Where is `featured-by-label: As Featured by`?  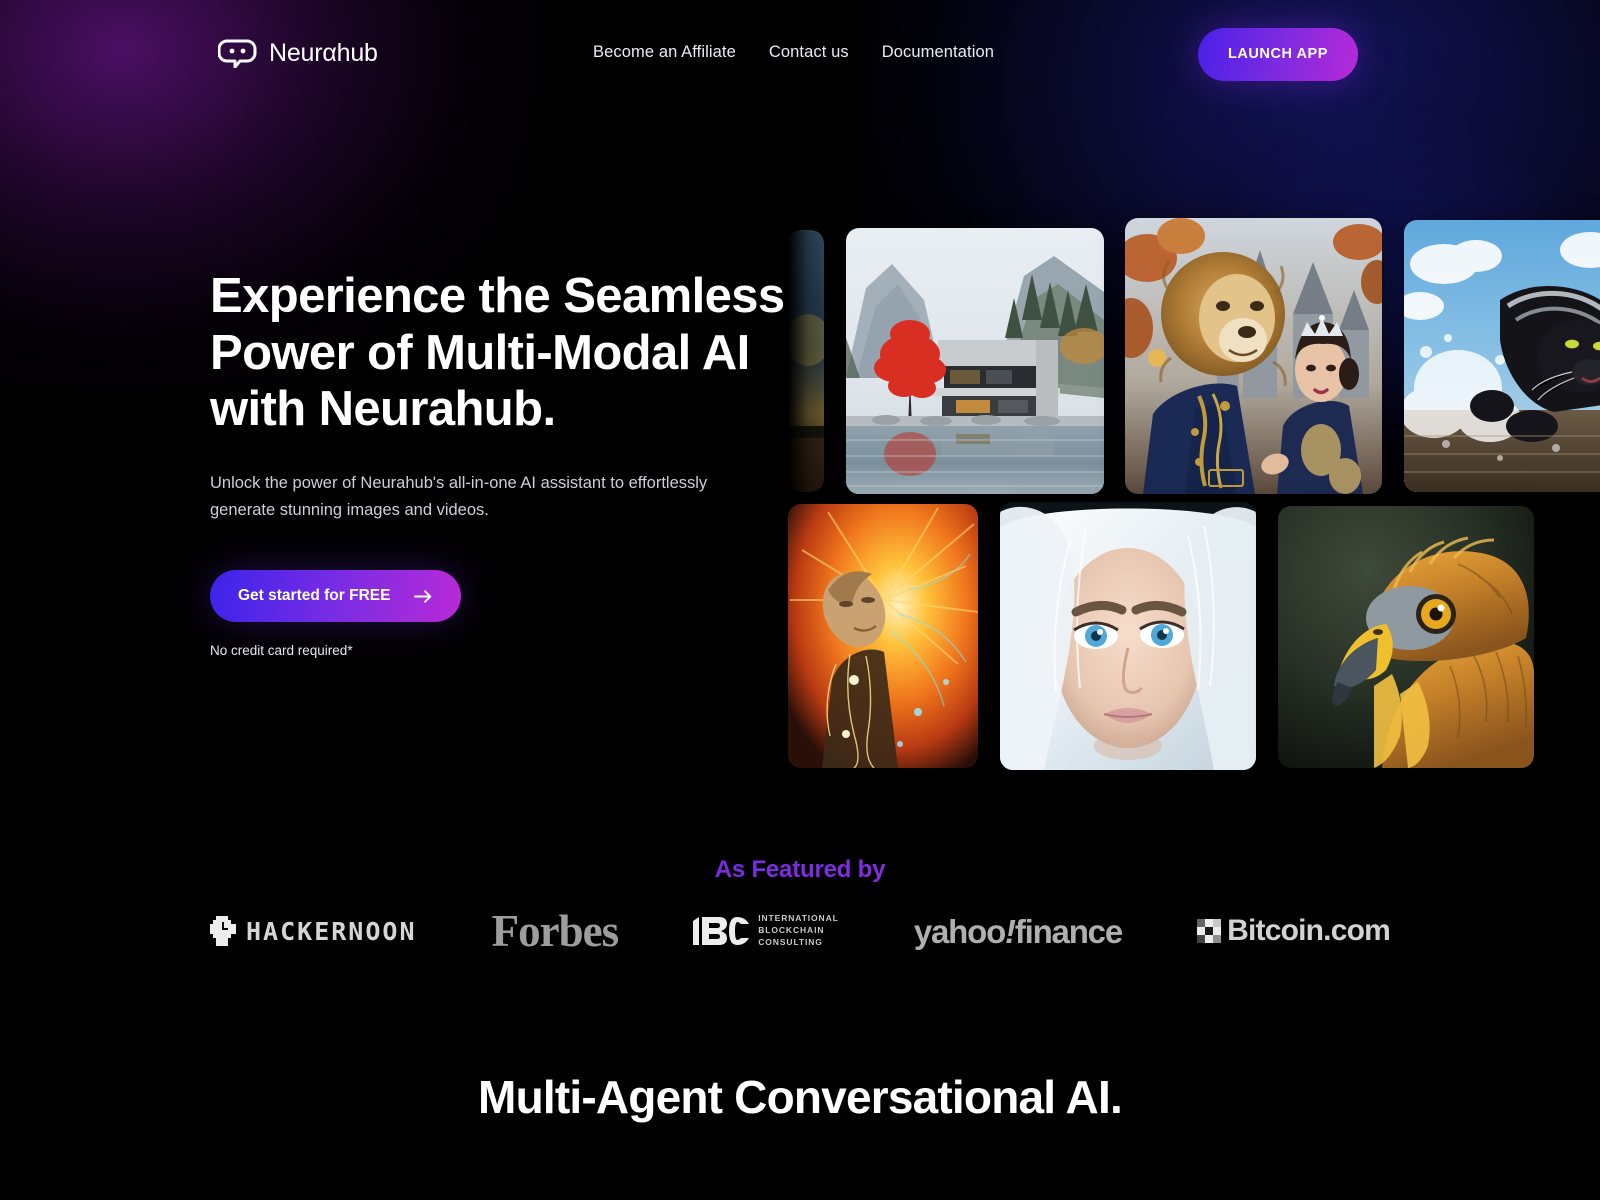
featured-by-label: As Featured by is located at coordinates (800, 870).